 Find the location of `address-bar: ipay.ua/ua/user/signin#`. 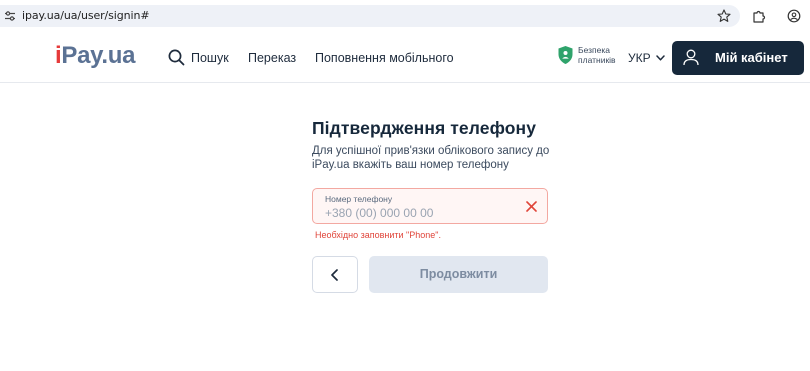

address-bar: ipay.ua/ua/user/signin# is located at coordinates (370, 16).